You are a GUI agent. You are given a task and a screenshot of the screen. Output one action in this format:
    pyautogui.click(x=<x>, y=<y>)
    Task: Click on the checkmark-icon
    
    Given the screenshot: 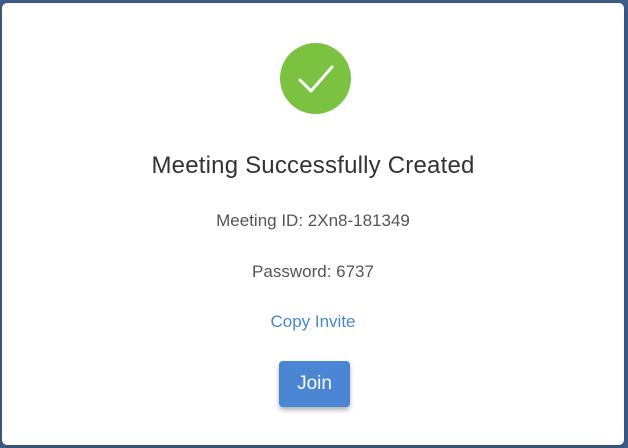 What is the action you would take?
    pyautogui.click(x=316, y=79)
    